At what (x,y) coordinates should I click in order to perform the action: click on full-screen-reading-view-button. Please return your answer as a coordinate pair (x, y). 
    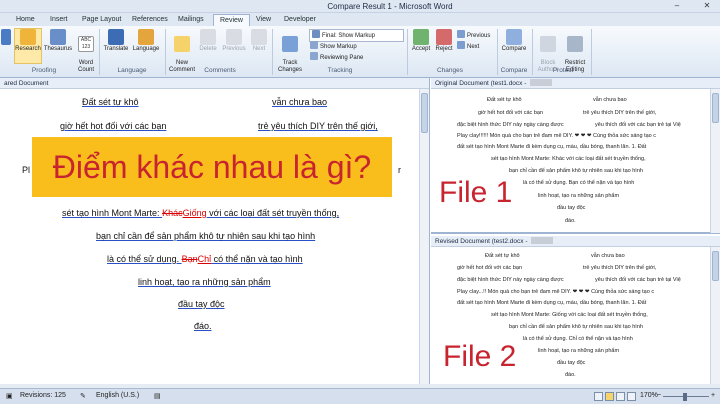
    Looking at the image, I should click on (609, 396).